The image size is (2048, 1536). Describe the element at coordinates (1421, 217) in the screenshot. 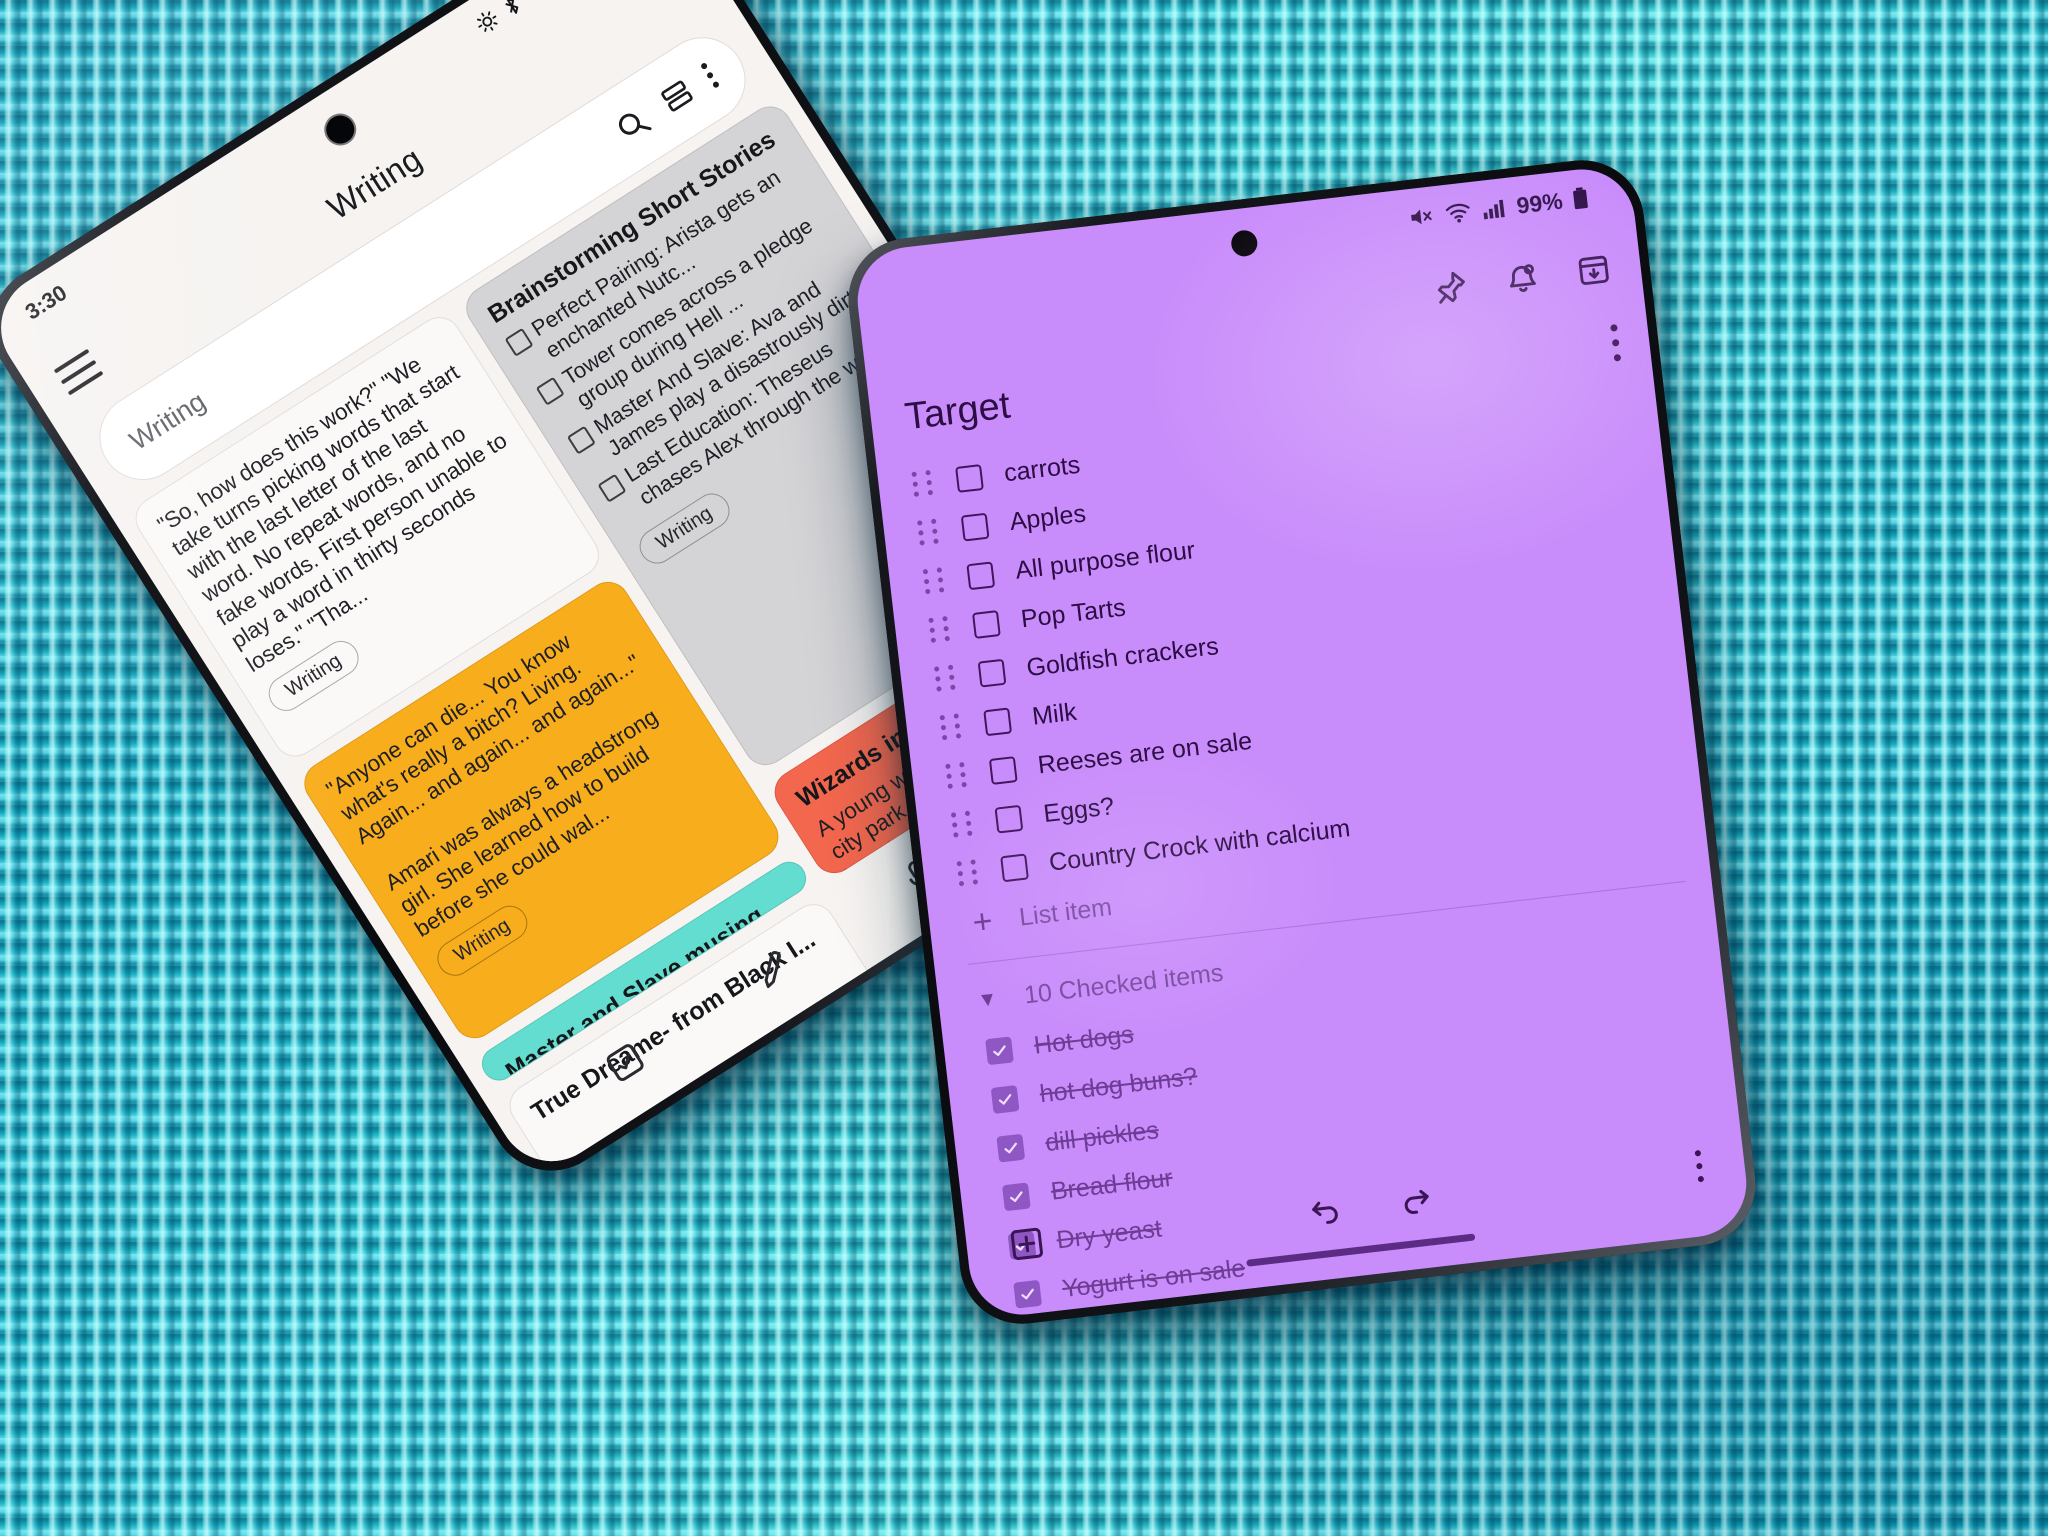

I see `mute-icon` at that location.